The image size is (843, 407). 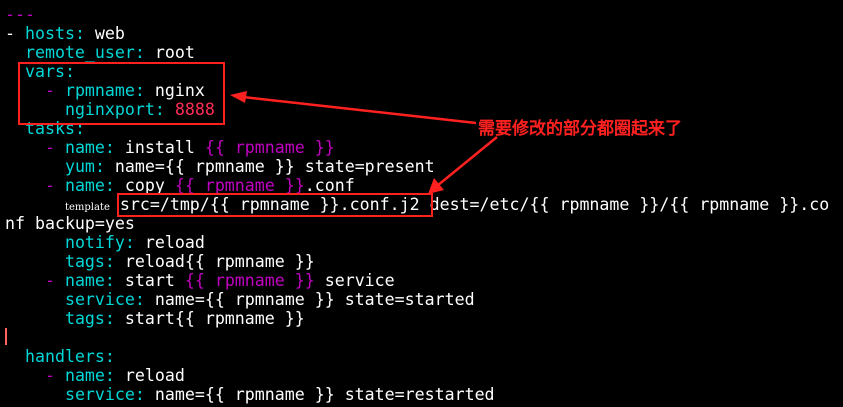 I want to click on hosts-key: hosts, so click(x=49, y=33).